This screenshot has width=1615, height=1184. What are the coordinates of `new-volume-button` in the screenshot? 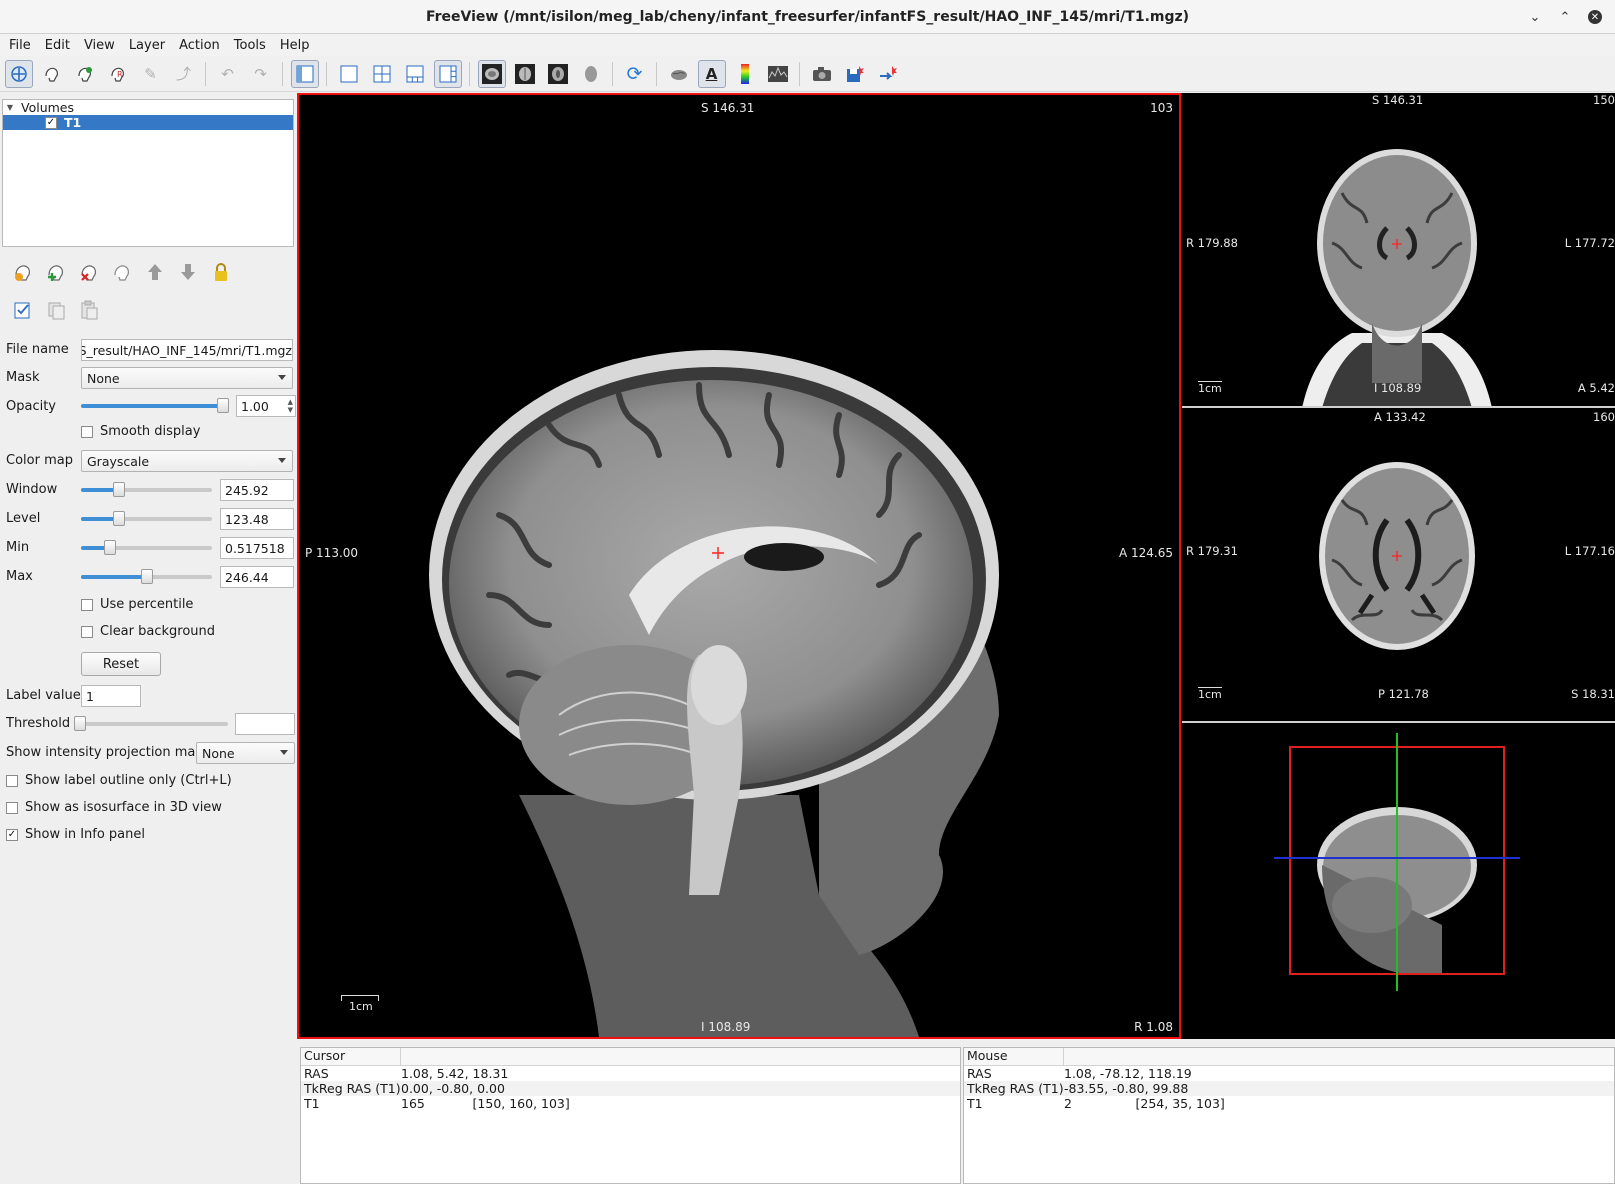 It's located at (56, 274).